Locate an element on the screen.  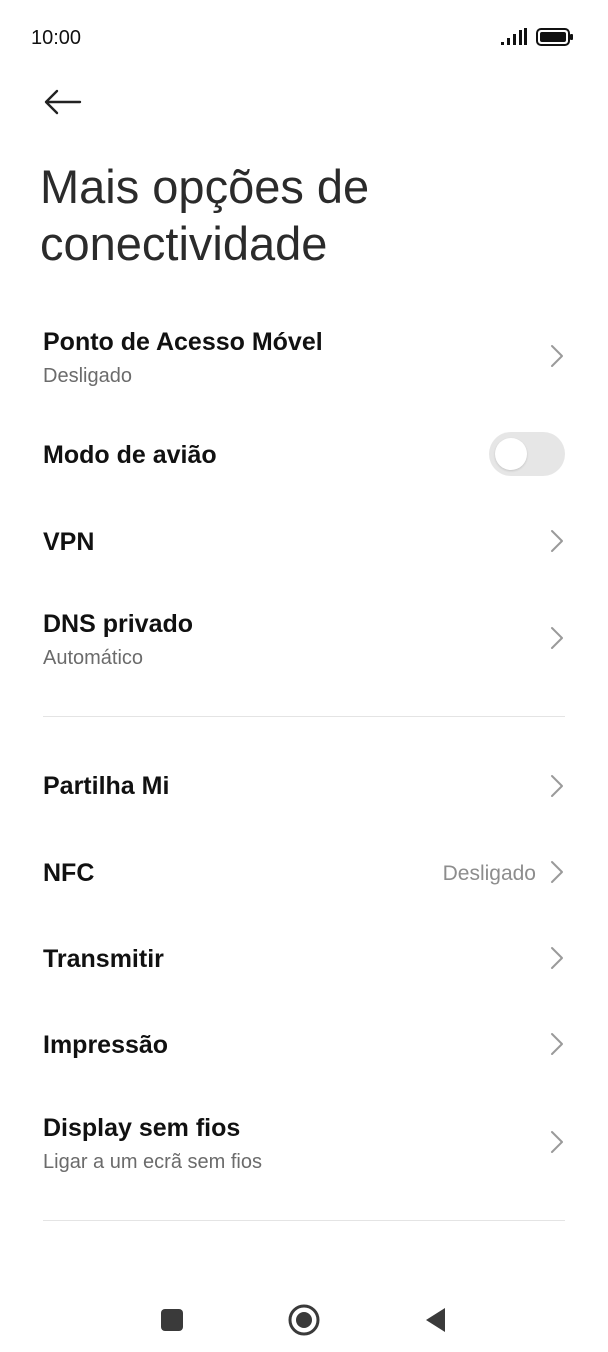
row-title: Impressão is located at coordinates (106, 1045).